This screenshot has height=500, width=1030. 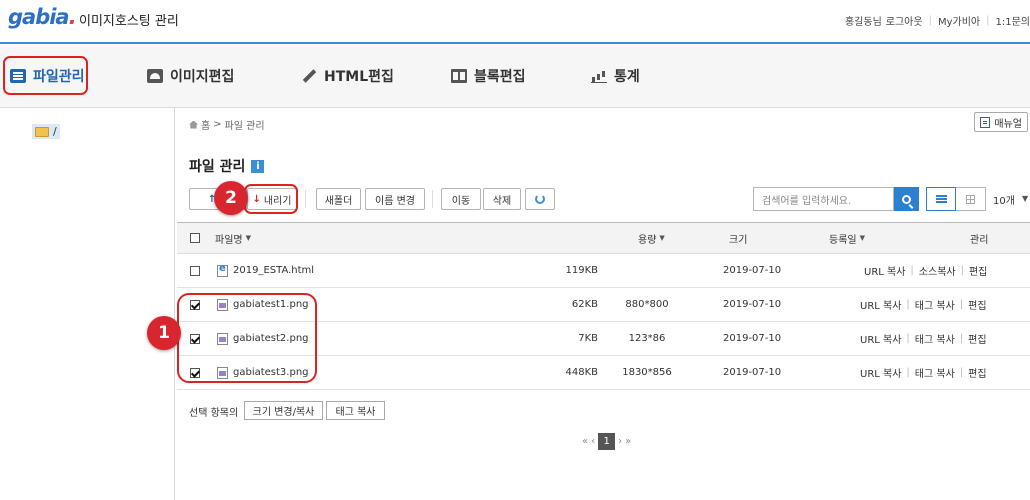 I want to click on col-size: 크기, so click(x=738, y=238).